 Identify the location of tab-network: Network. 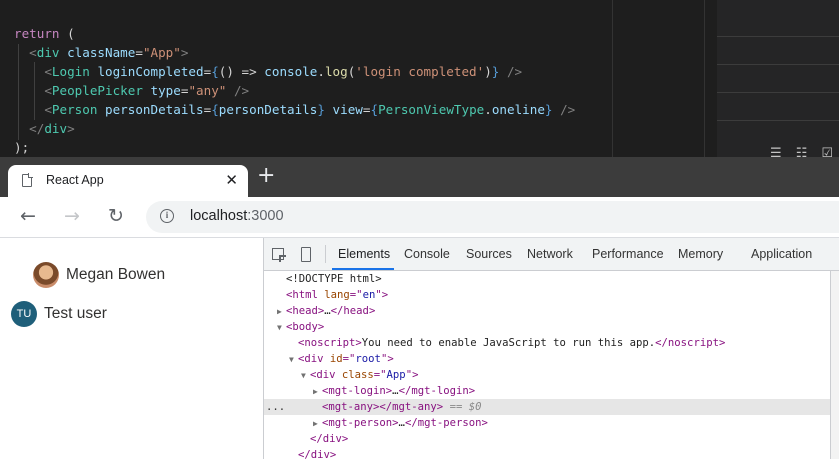
(550, 254).